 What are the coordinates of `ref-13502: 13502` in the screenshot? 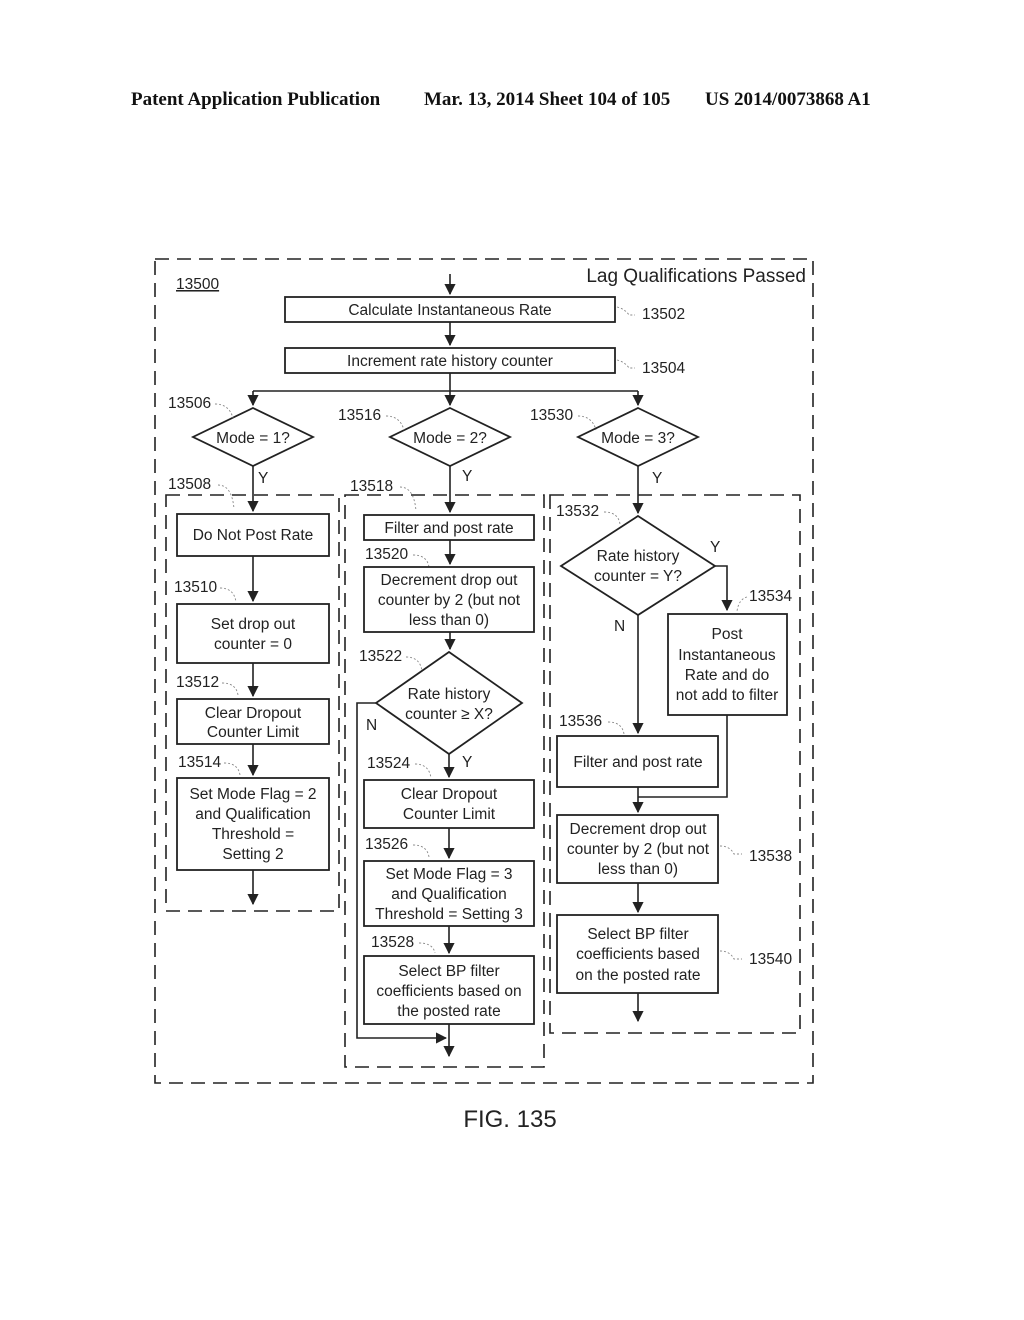 It's located at (663, 314).